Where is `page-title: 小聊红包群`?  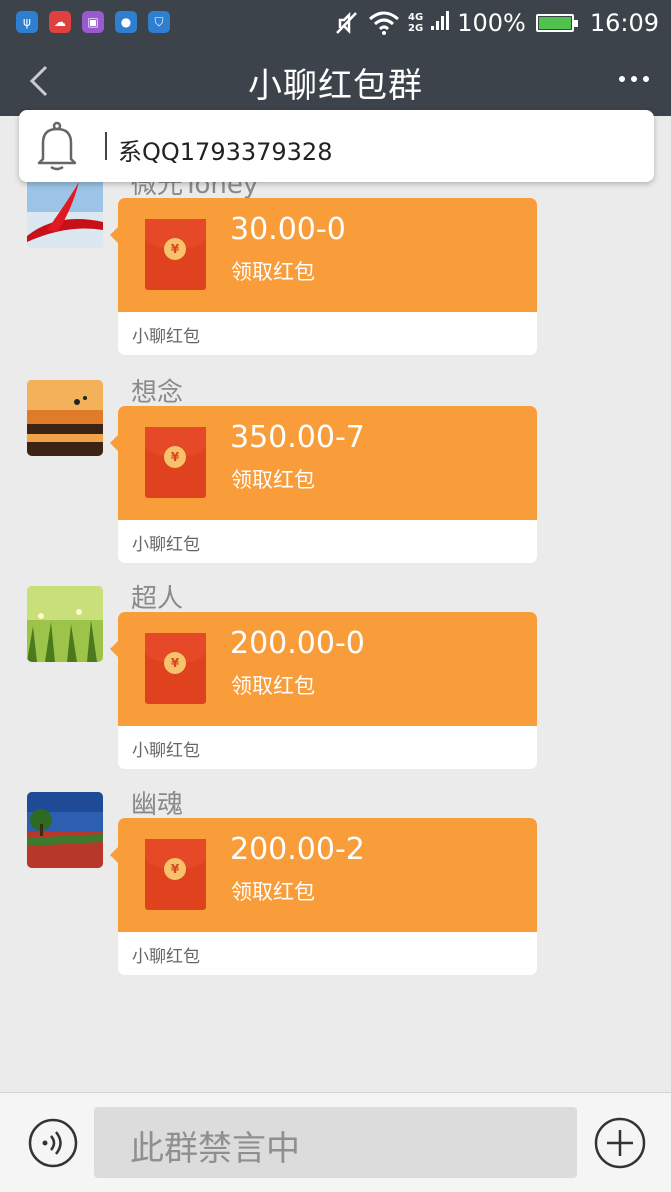 page-title: 小聊红包群 is located at coordinates (335, 86).